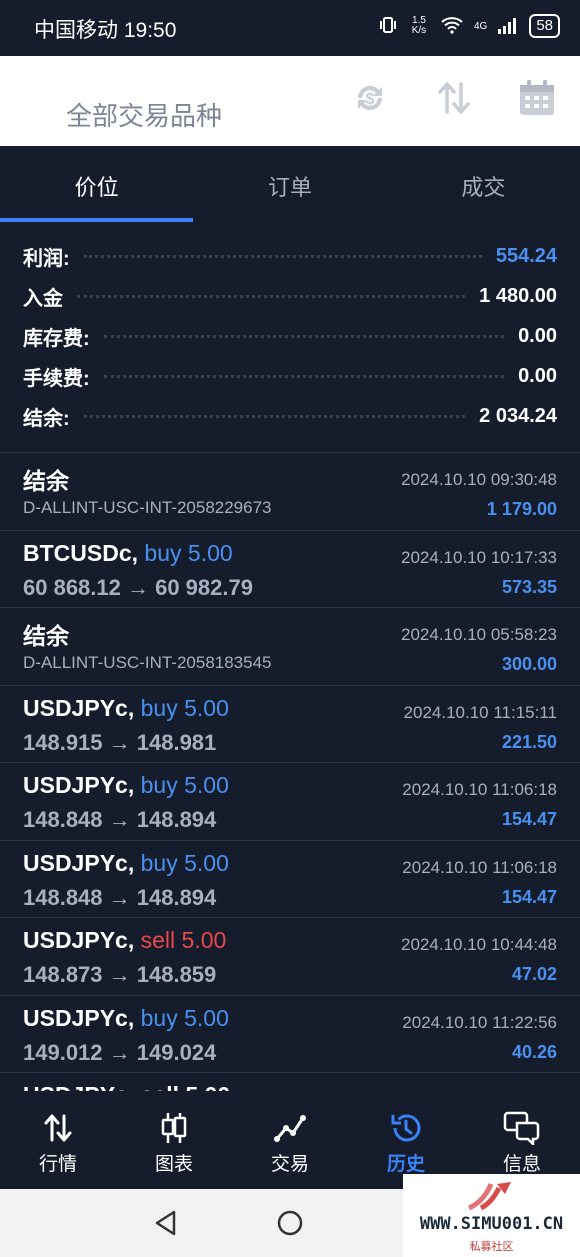  I want to click on battery-level: 58, so click(544, 26).